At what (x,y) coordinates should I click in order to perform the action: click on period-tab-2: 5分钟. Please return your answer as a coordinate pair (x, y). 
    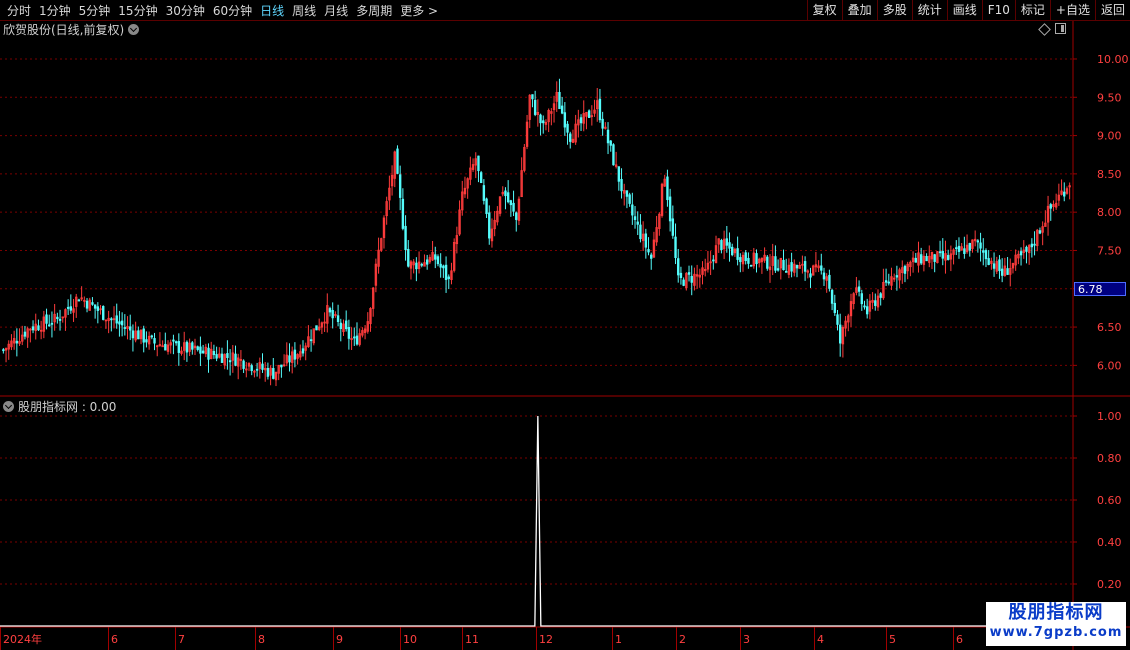
    Looking at the image, I should click on (95, 10).